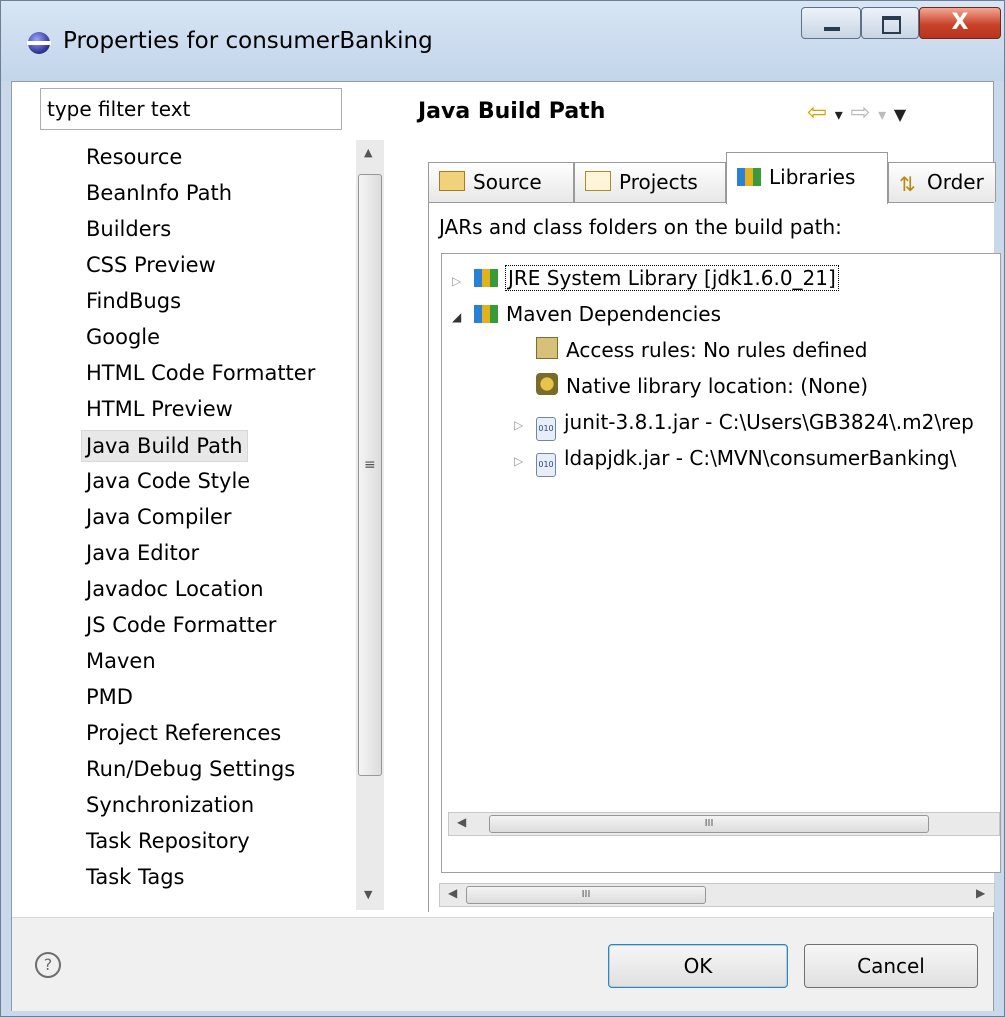 The width and height of the screenshot is (1005, 1017). Describe the element at coordinates (547, 384) in the screenshot. I see `native-library-icon` at that location.